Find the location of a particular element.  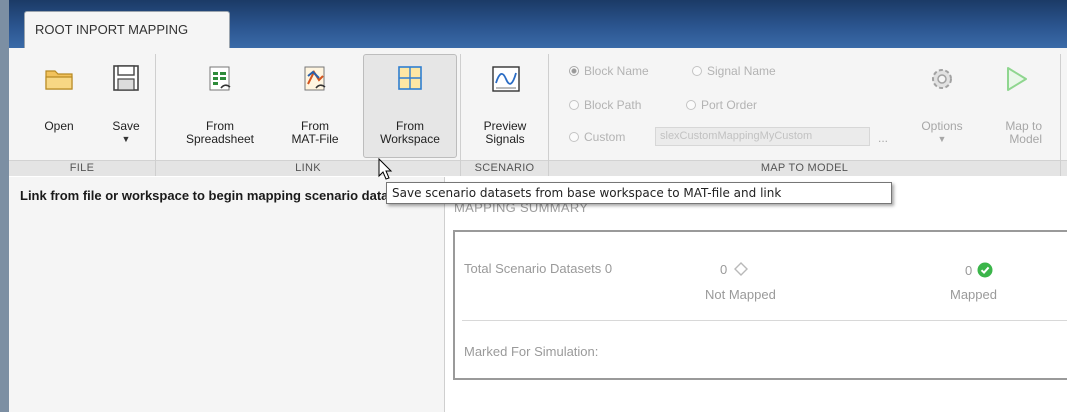

options-button: Options ▼ is located at coordinates (942, 107).